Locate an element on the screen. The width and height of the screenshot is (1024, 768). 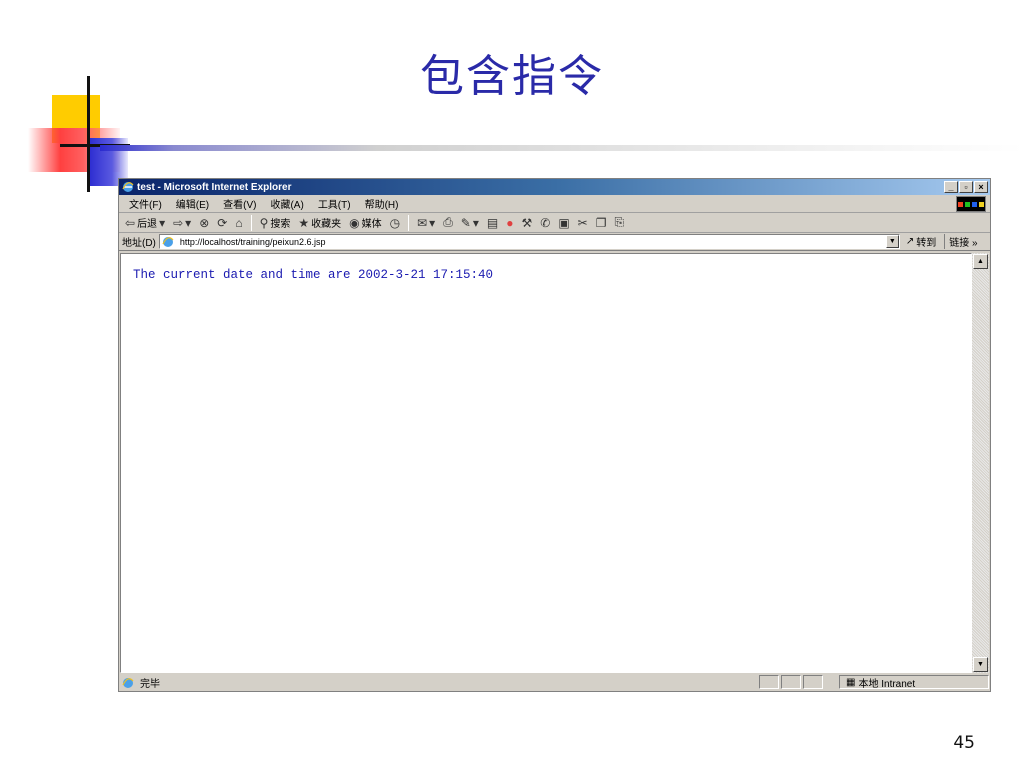
chat-icon: ✆ is located at coordinates (545, 222).